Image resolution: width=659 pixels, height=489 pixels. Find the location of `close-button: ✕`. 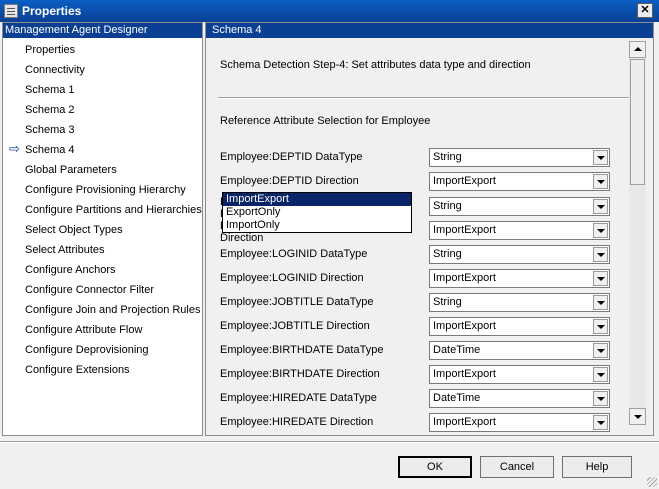

close-button: ✕ is located at coordinates (645, 10).